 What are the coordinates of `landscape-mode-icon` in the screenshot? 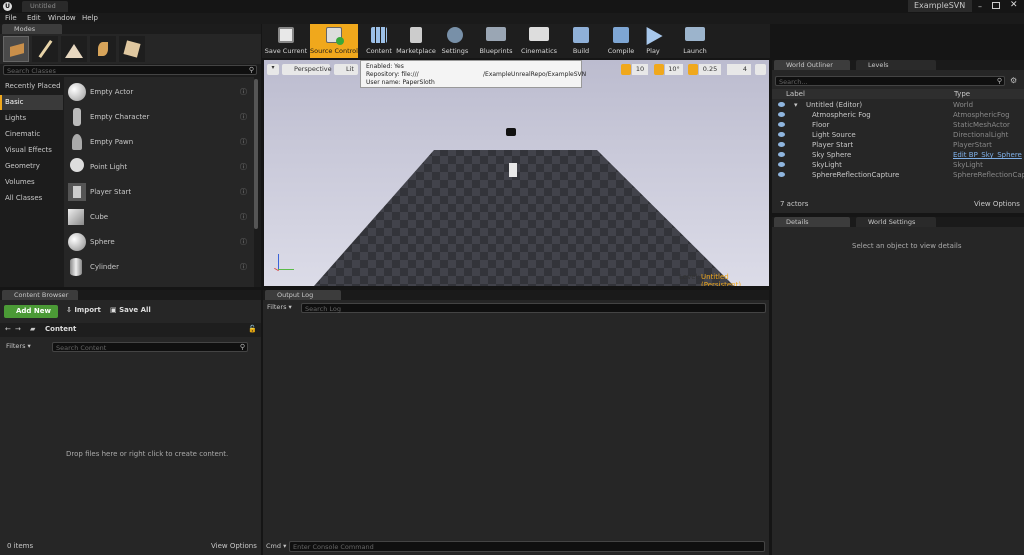 It's located at (74, 49).